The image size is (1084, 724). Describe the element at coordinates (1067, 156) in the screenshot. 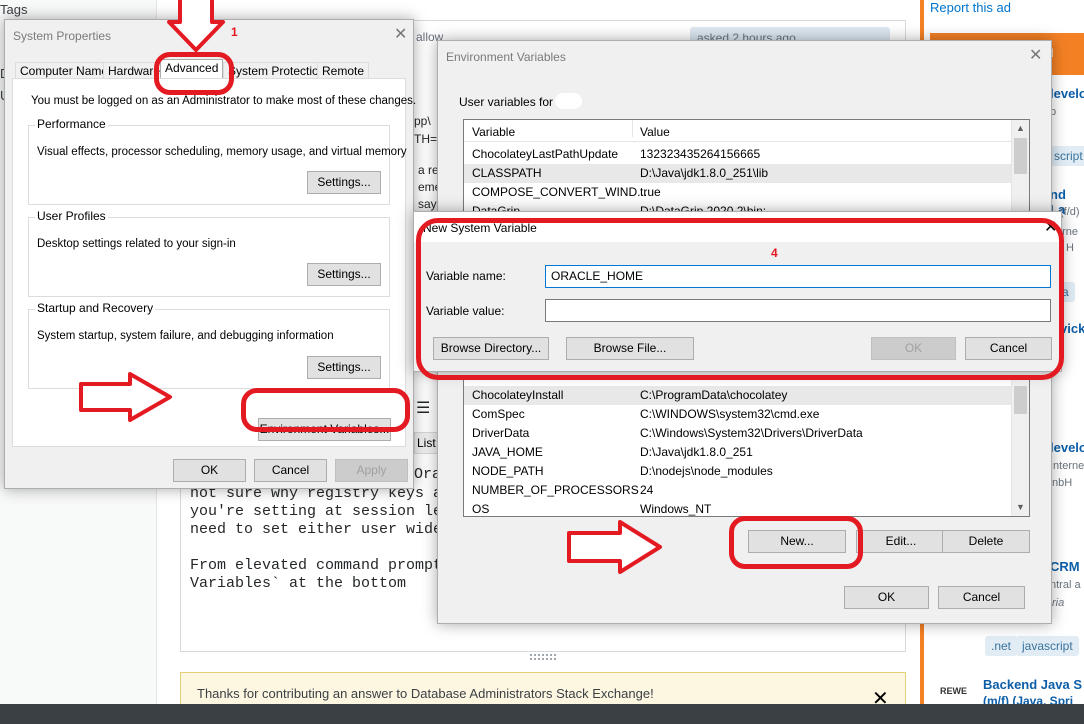

I see `job-tag: script` at that location.